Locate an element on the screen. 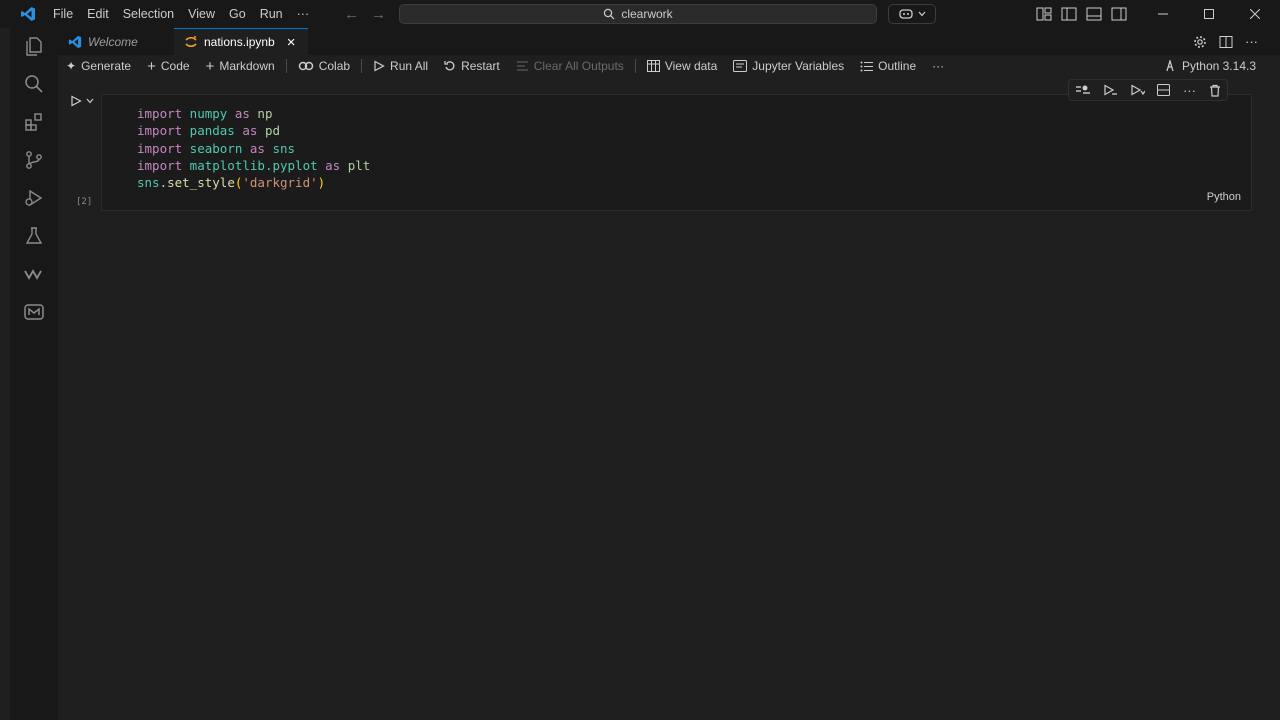 The height and width of the screenshot is (720, 1280). code-line: import seaborn as sns is located at coordinates (253, 148).